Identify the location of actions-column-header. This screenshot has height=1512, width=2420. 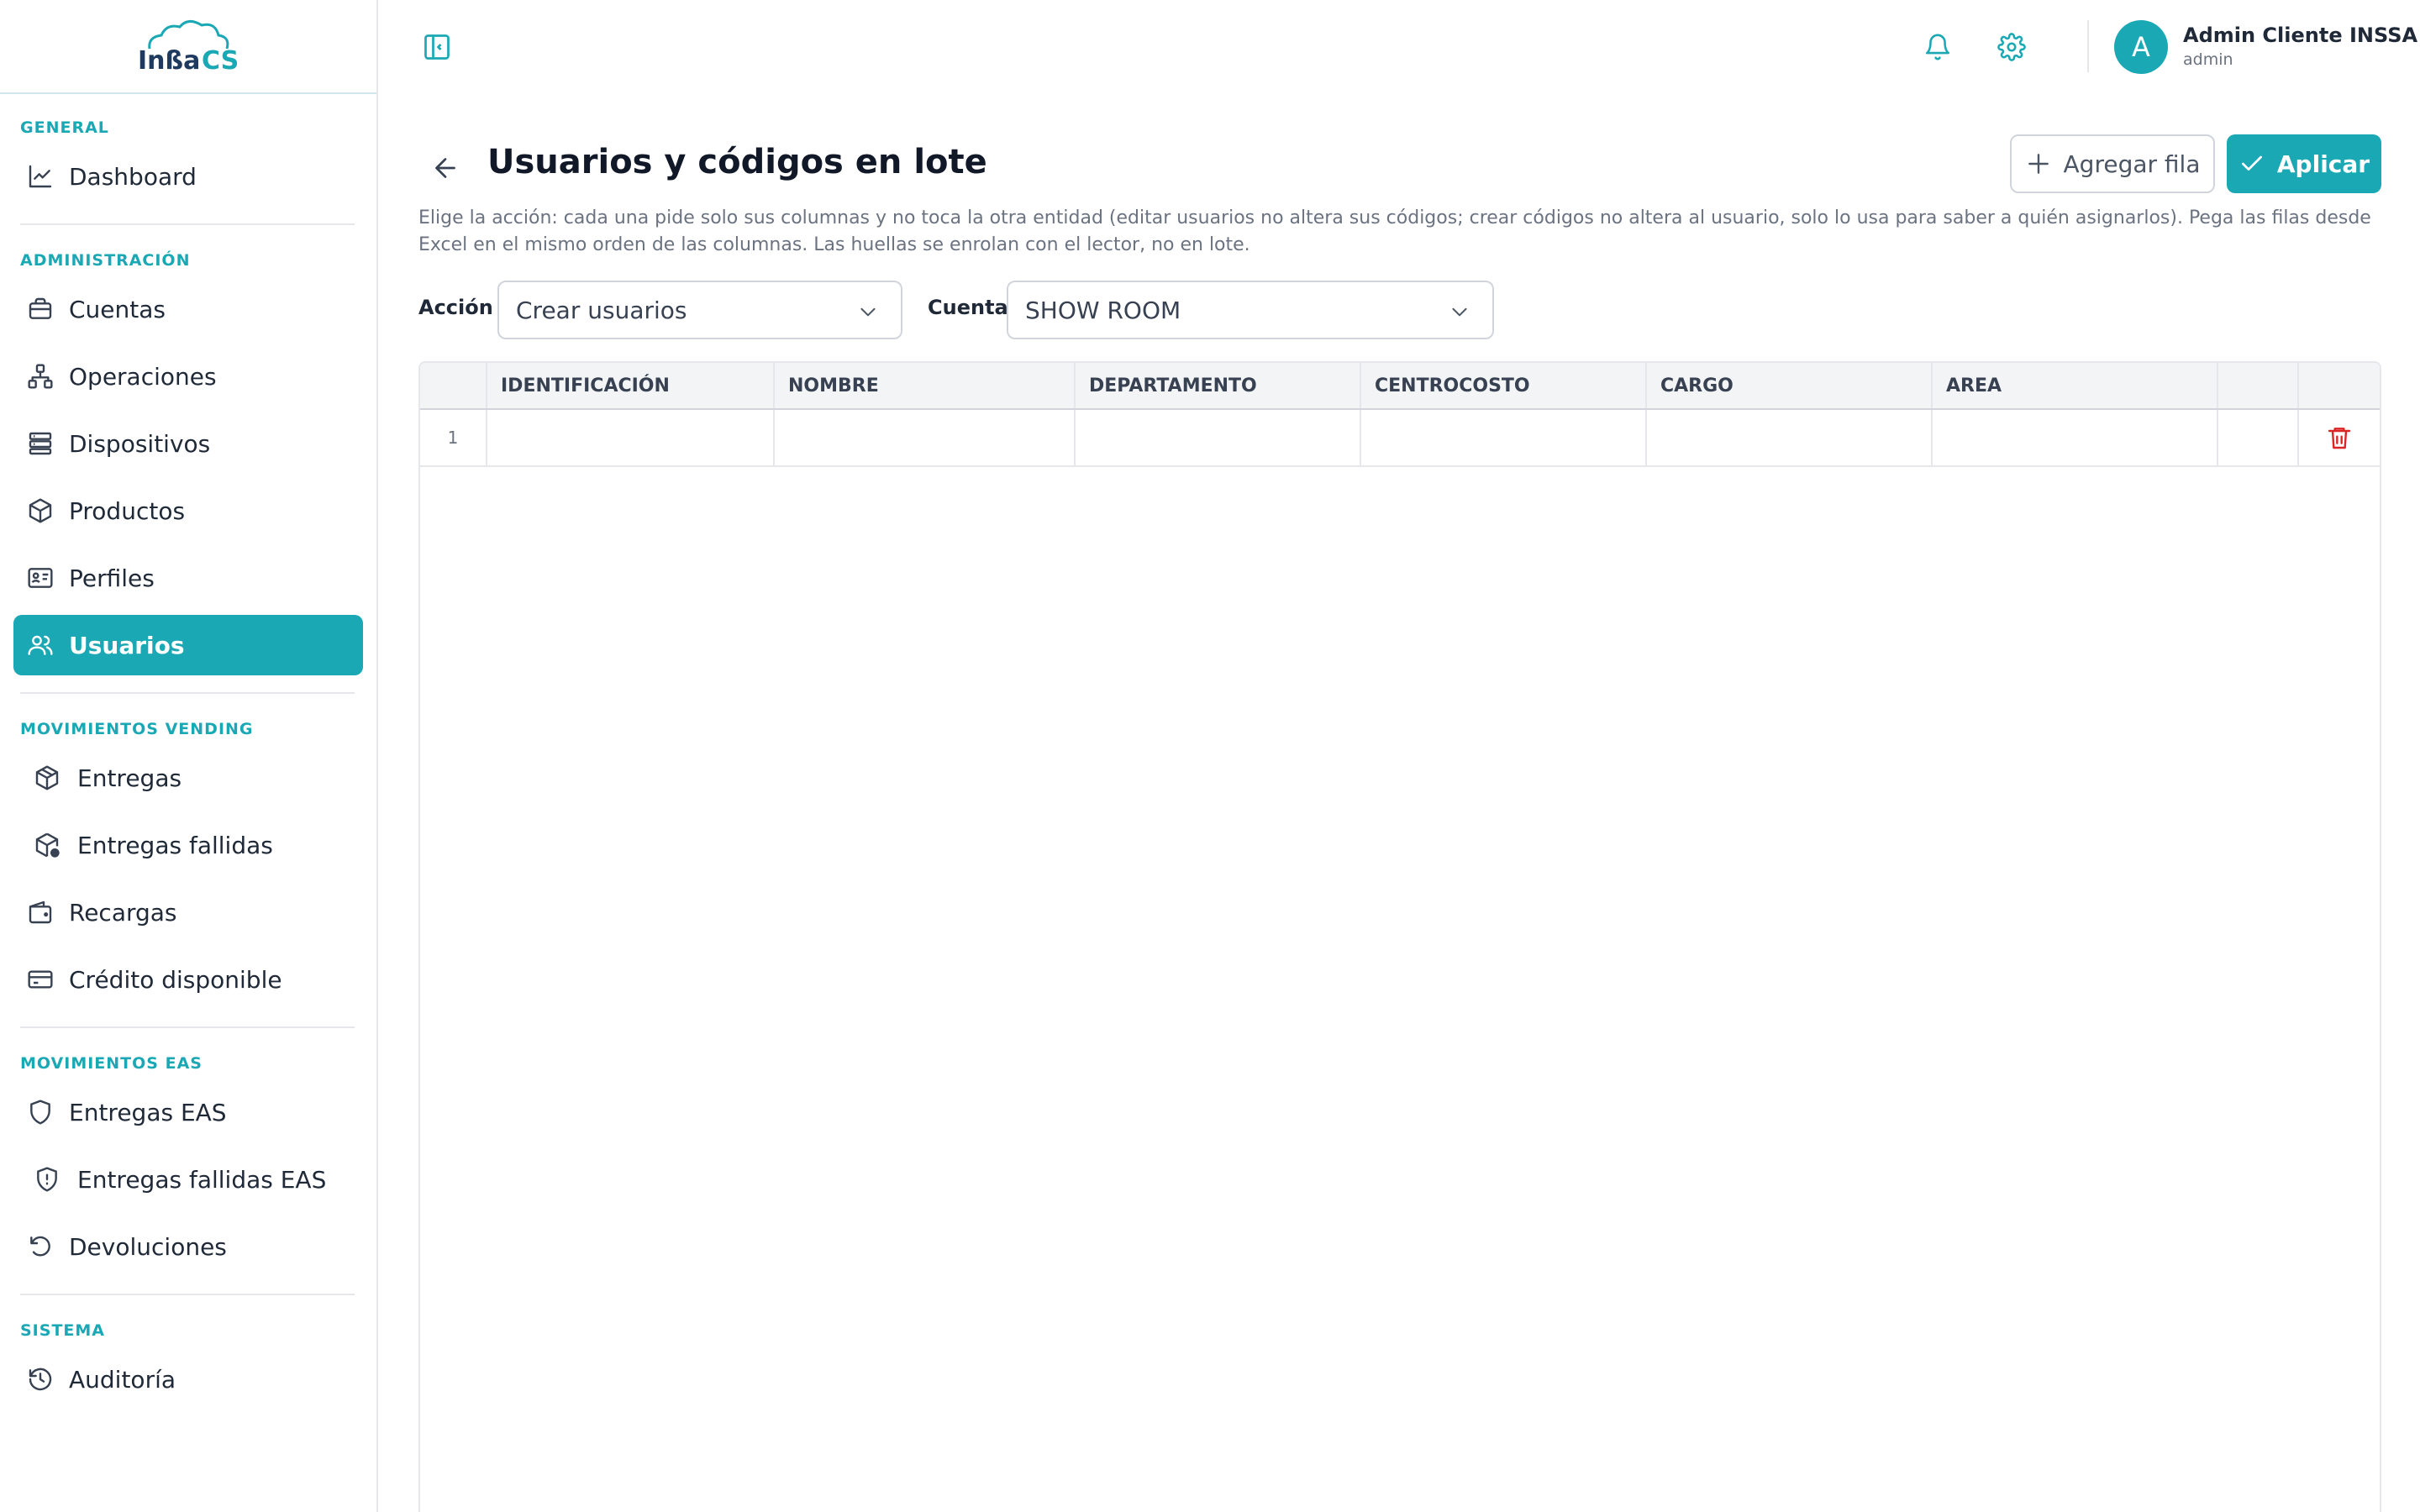
(2339, 385).